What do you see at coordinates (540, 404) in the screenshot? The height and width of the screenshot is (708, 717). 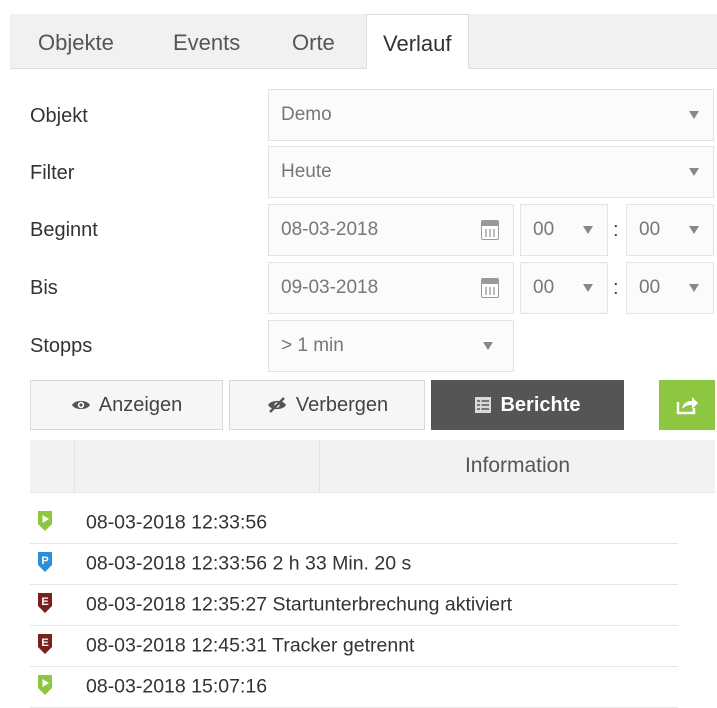 I see `reports-button-label: Berichte` at bounding box center [540, 404].